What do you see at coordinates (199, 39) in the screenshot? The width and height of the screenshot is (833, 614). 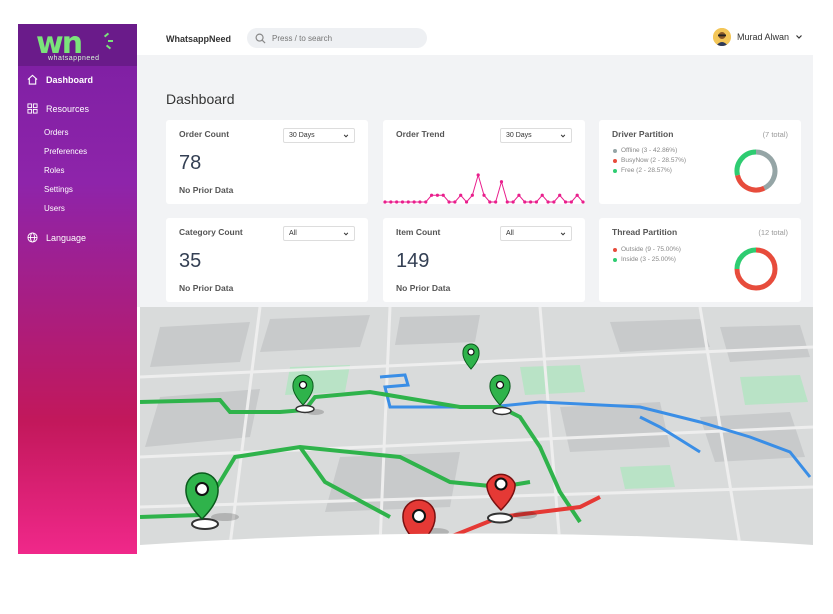 I see `app-title: WhatsappNeed` at bounding box center [199, 39].